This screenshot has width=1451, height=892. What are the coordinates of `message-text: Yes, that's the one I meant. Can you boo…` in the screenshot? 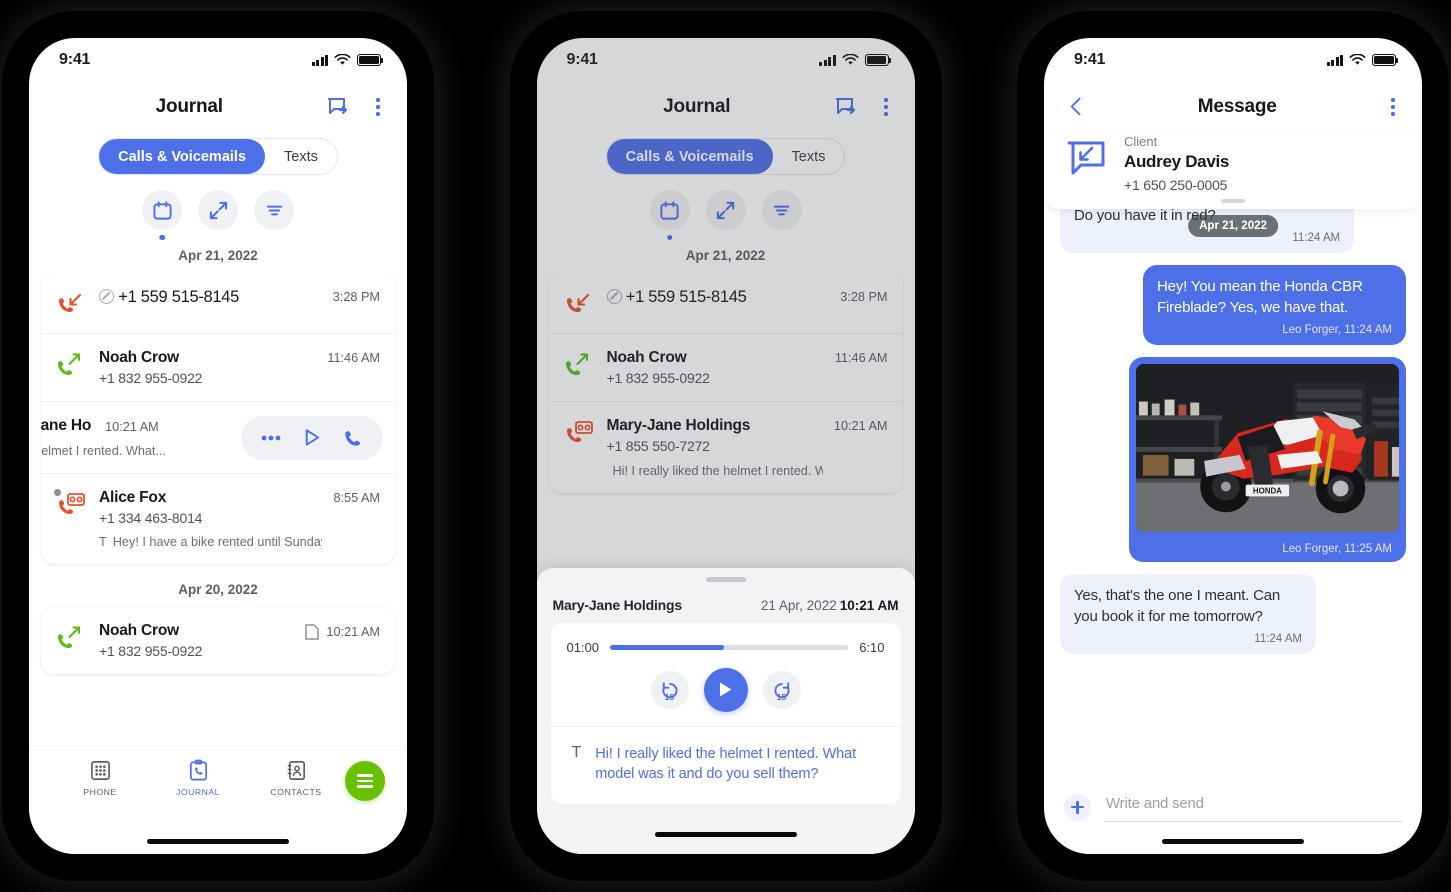 It's located at (1177, 606).